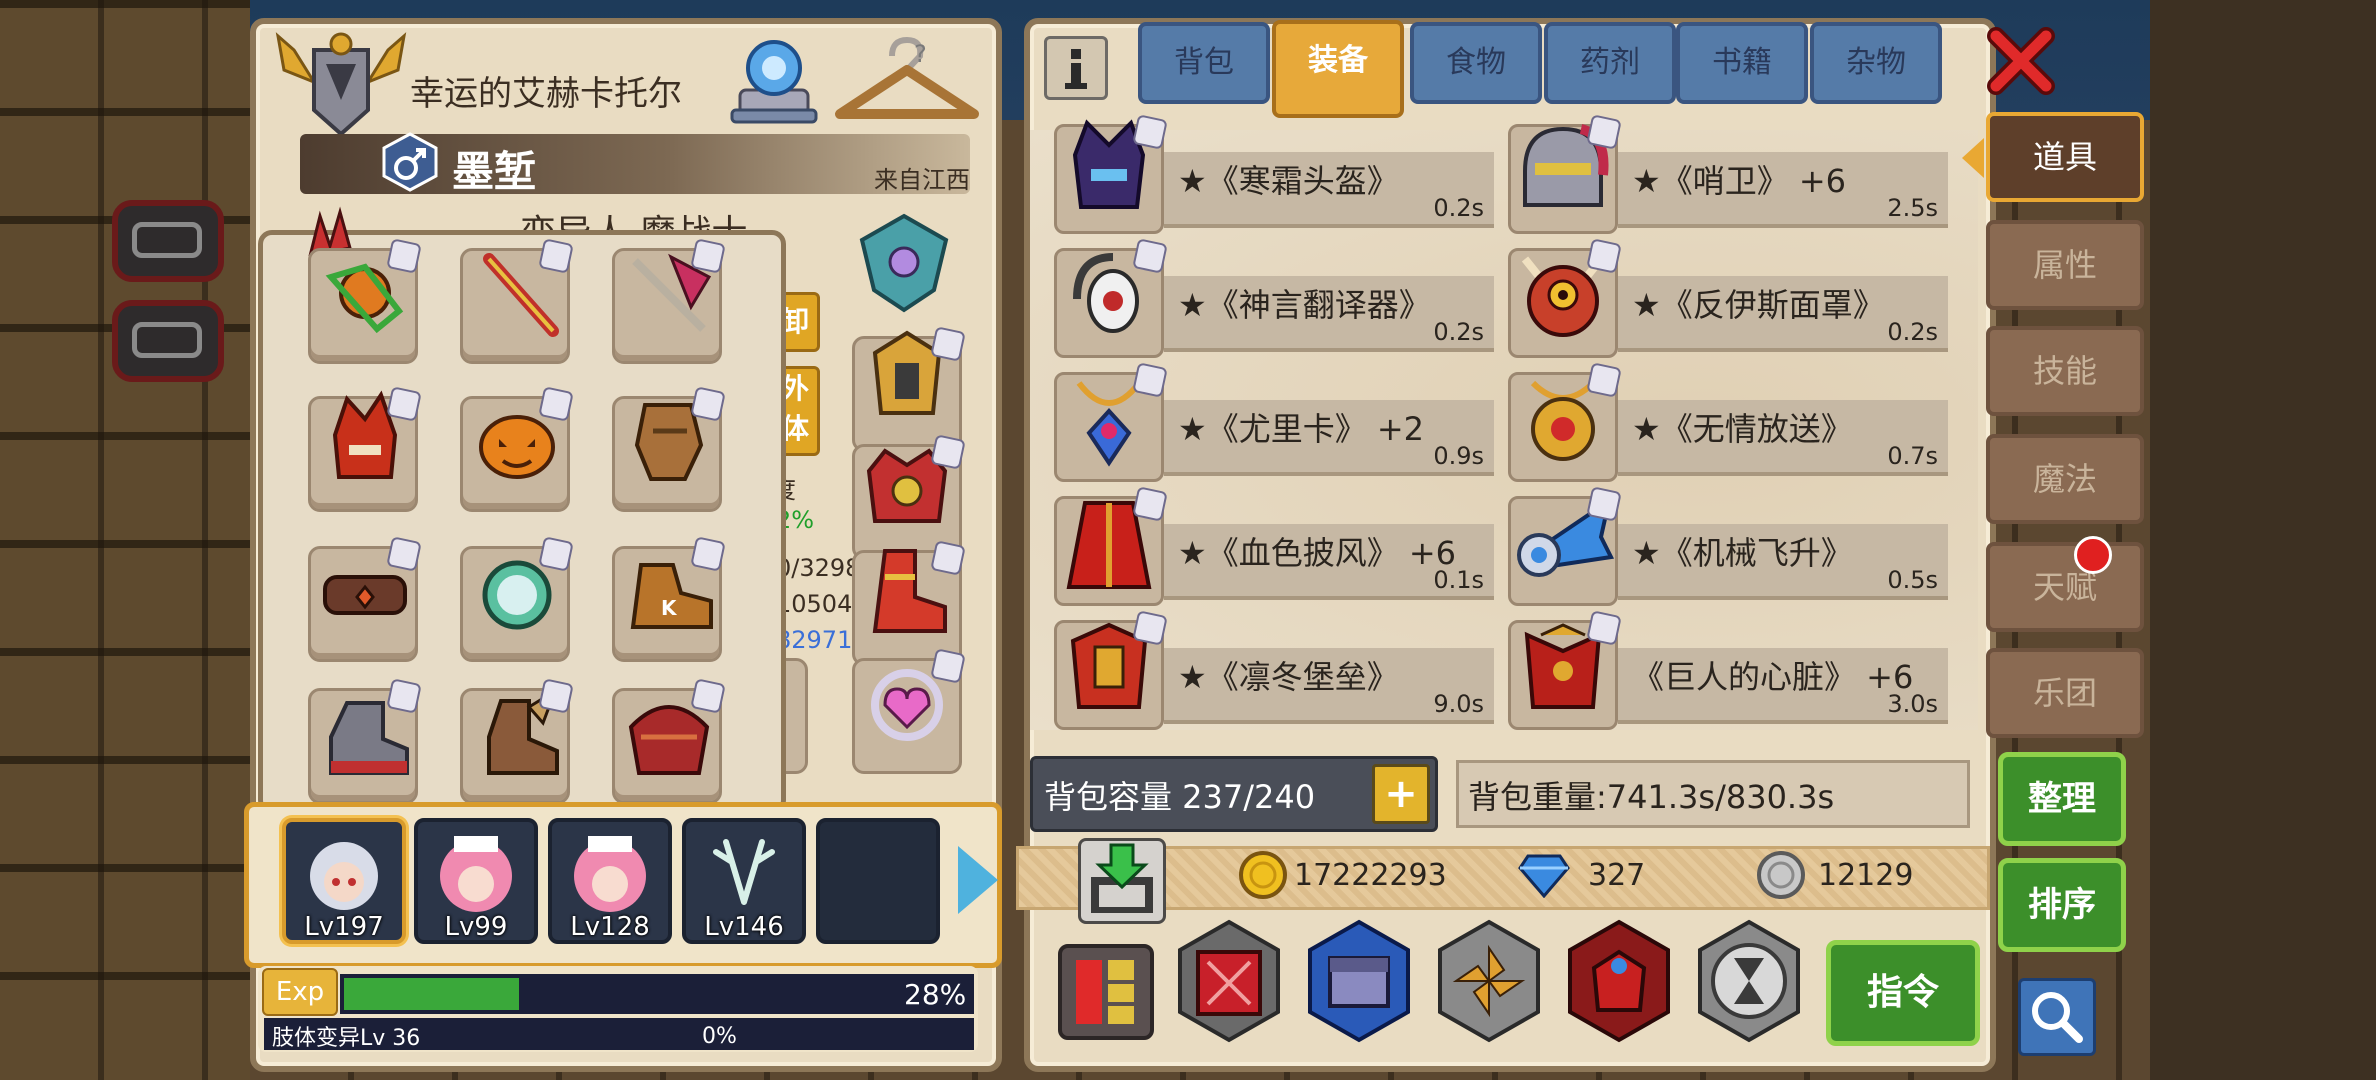 The image size is (2376, 1080). Describe the element at coordinates (1739, 181) in the screenshot. I see `item-name: ★《哨卫》 +6` at that location.